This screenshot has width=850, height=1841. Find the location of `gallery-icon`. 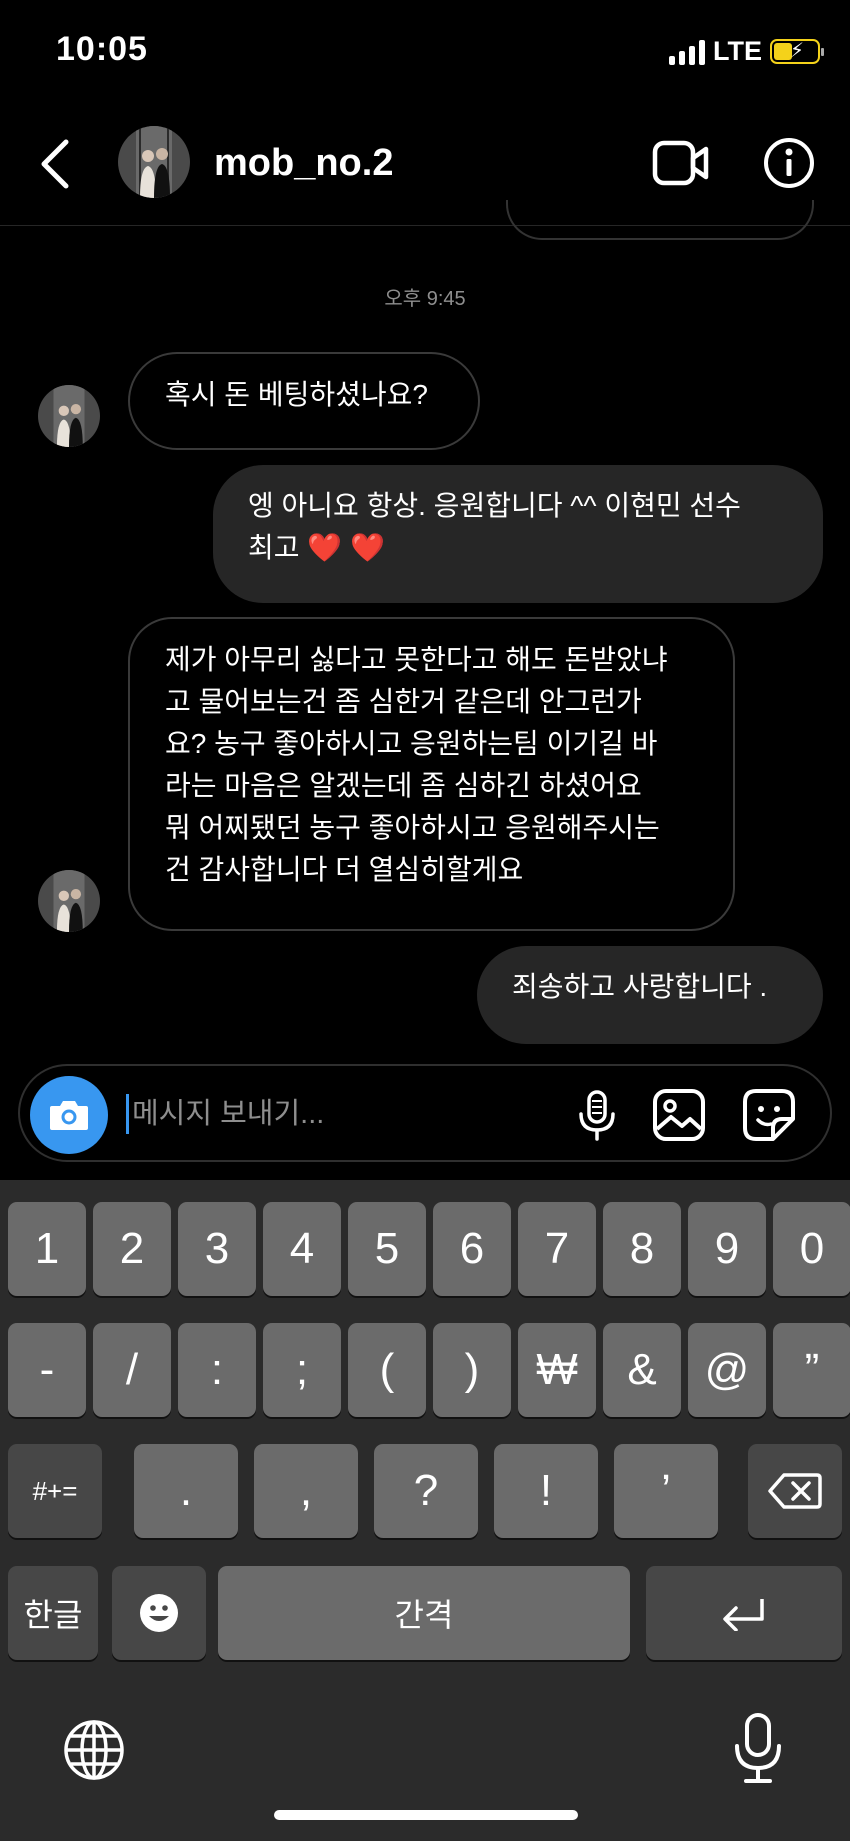

gallery-icon is located at coordinates (679, 1115).